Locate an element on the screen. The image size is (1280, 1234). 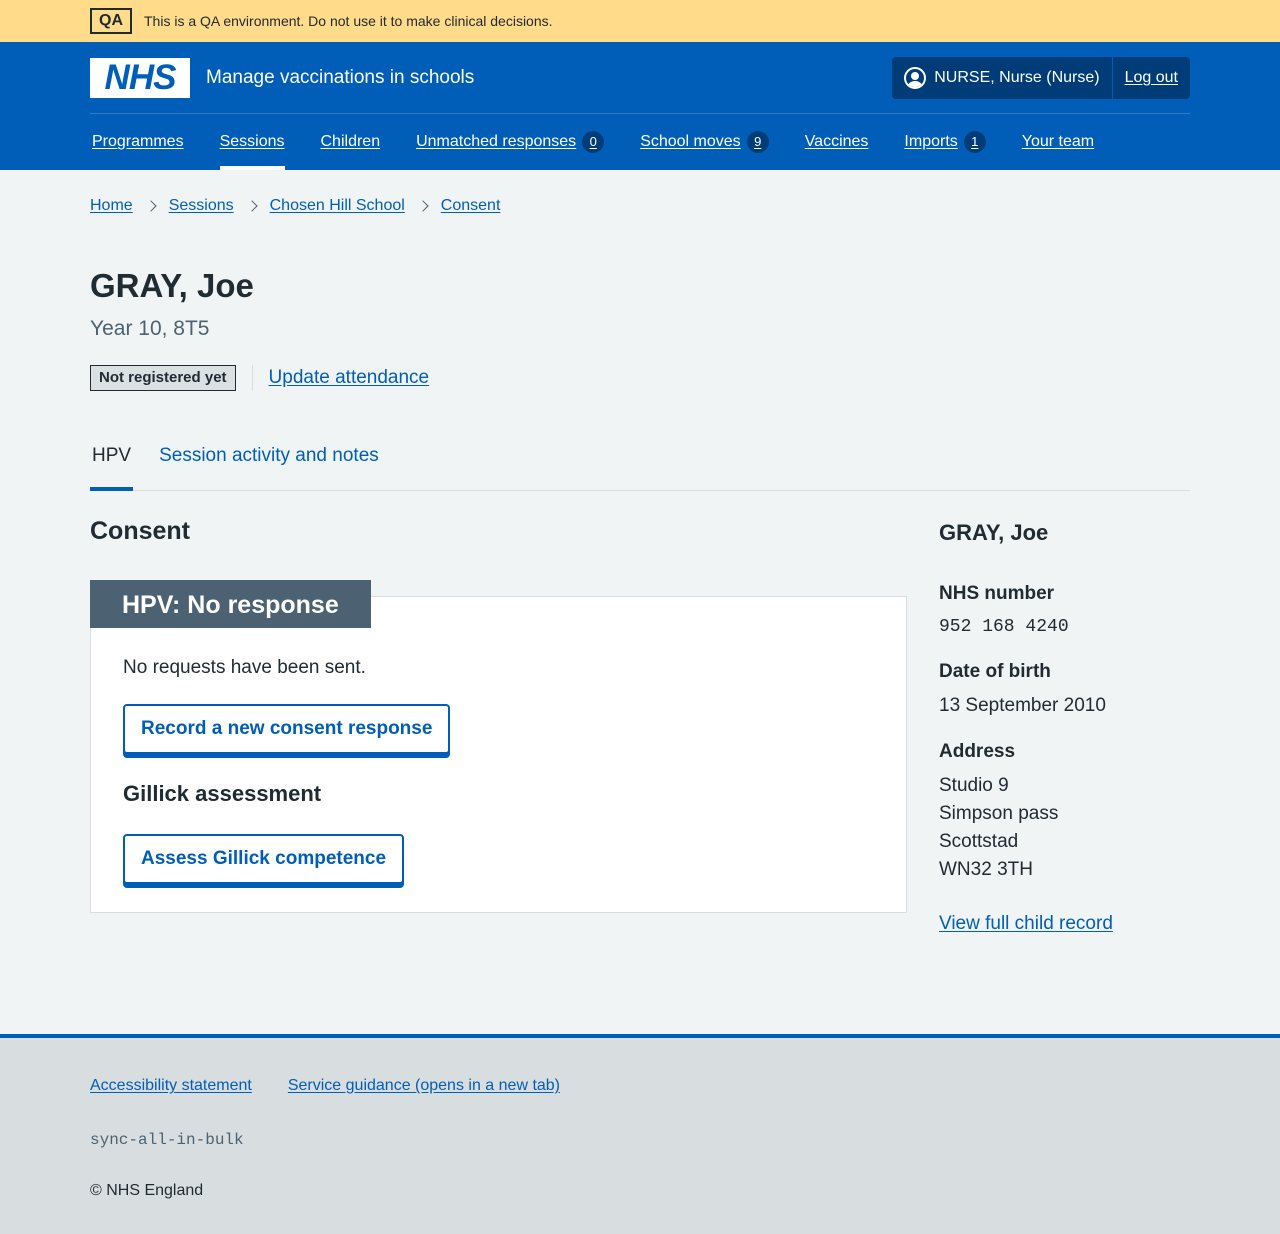
divider is located at coordinates (252, 378).